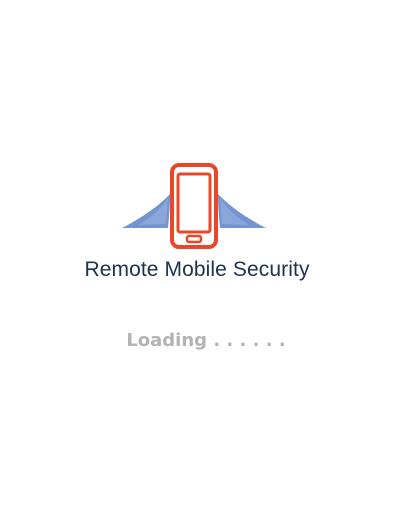 This screenshot has height=526, width=412. Describe the element at coordinates (206, 340) in the screenshot. I see `loading-indicator-text: Loading . . . . . .` at that location.